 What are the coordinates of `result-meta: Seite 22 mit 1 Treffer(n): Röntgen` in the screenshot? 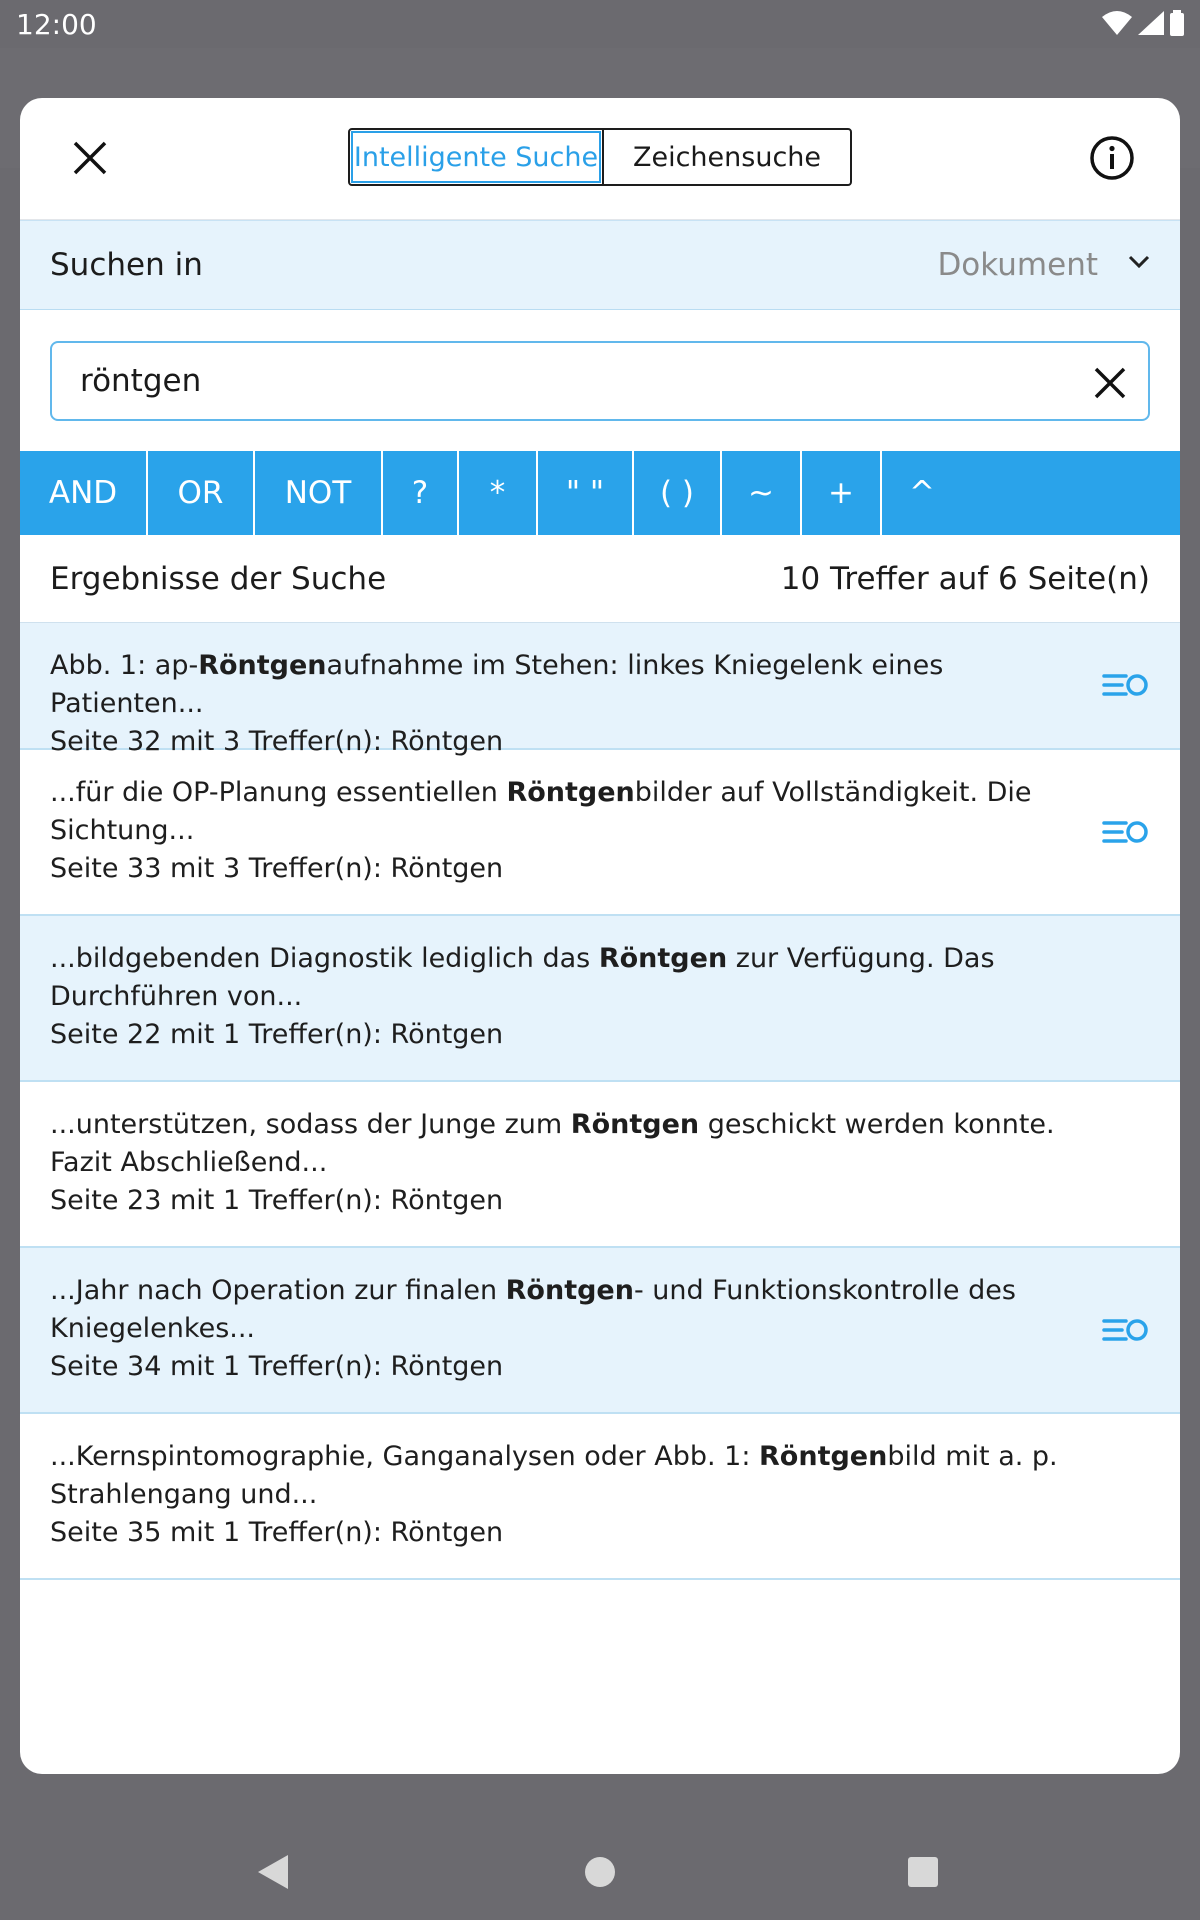 It's located at (277, 1034).